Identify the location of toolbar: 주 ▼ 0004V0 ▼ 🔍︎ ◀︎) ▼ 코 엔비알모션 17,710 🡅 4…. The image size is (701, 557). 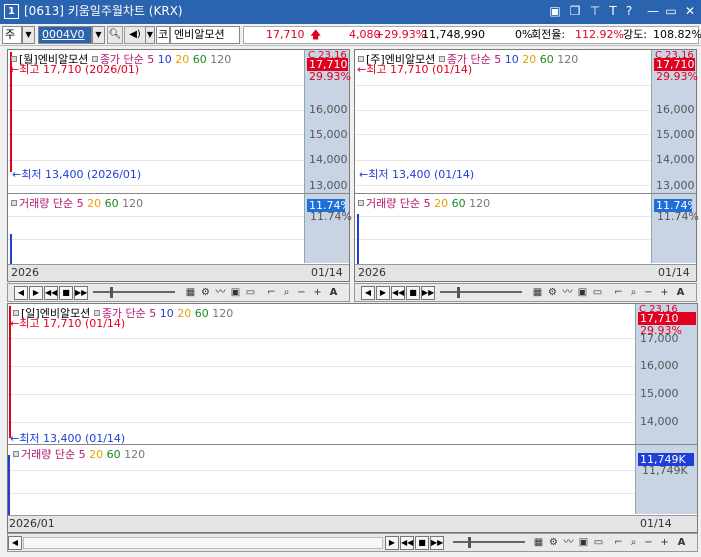
(350, 35).